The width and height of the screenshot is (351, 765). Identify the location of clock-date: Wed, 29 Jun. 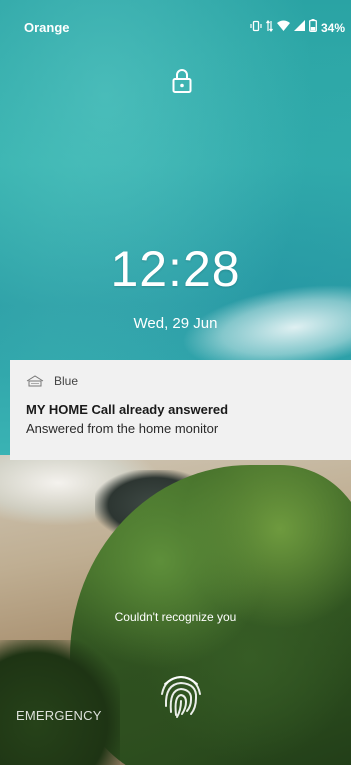
(175, 323).